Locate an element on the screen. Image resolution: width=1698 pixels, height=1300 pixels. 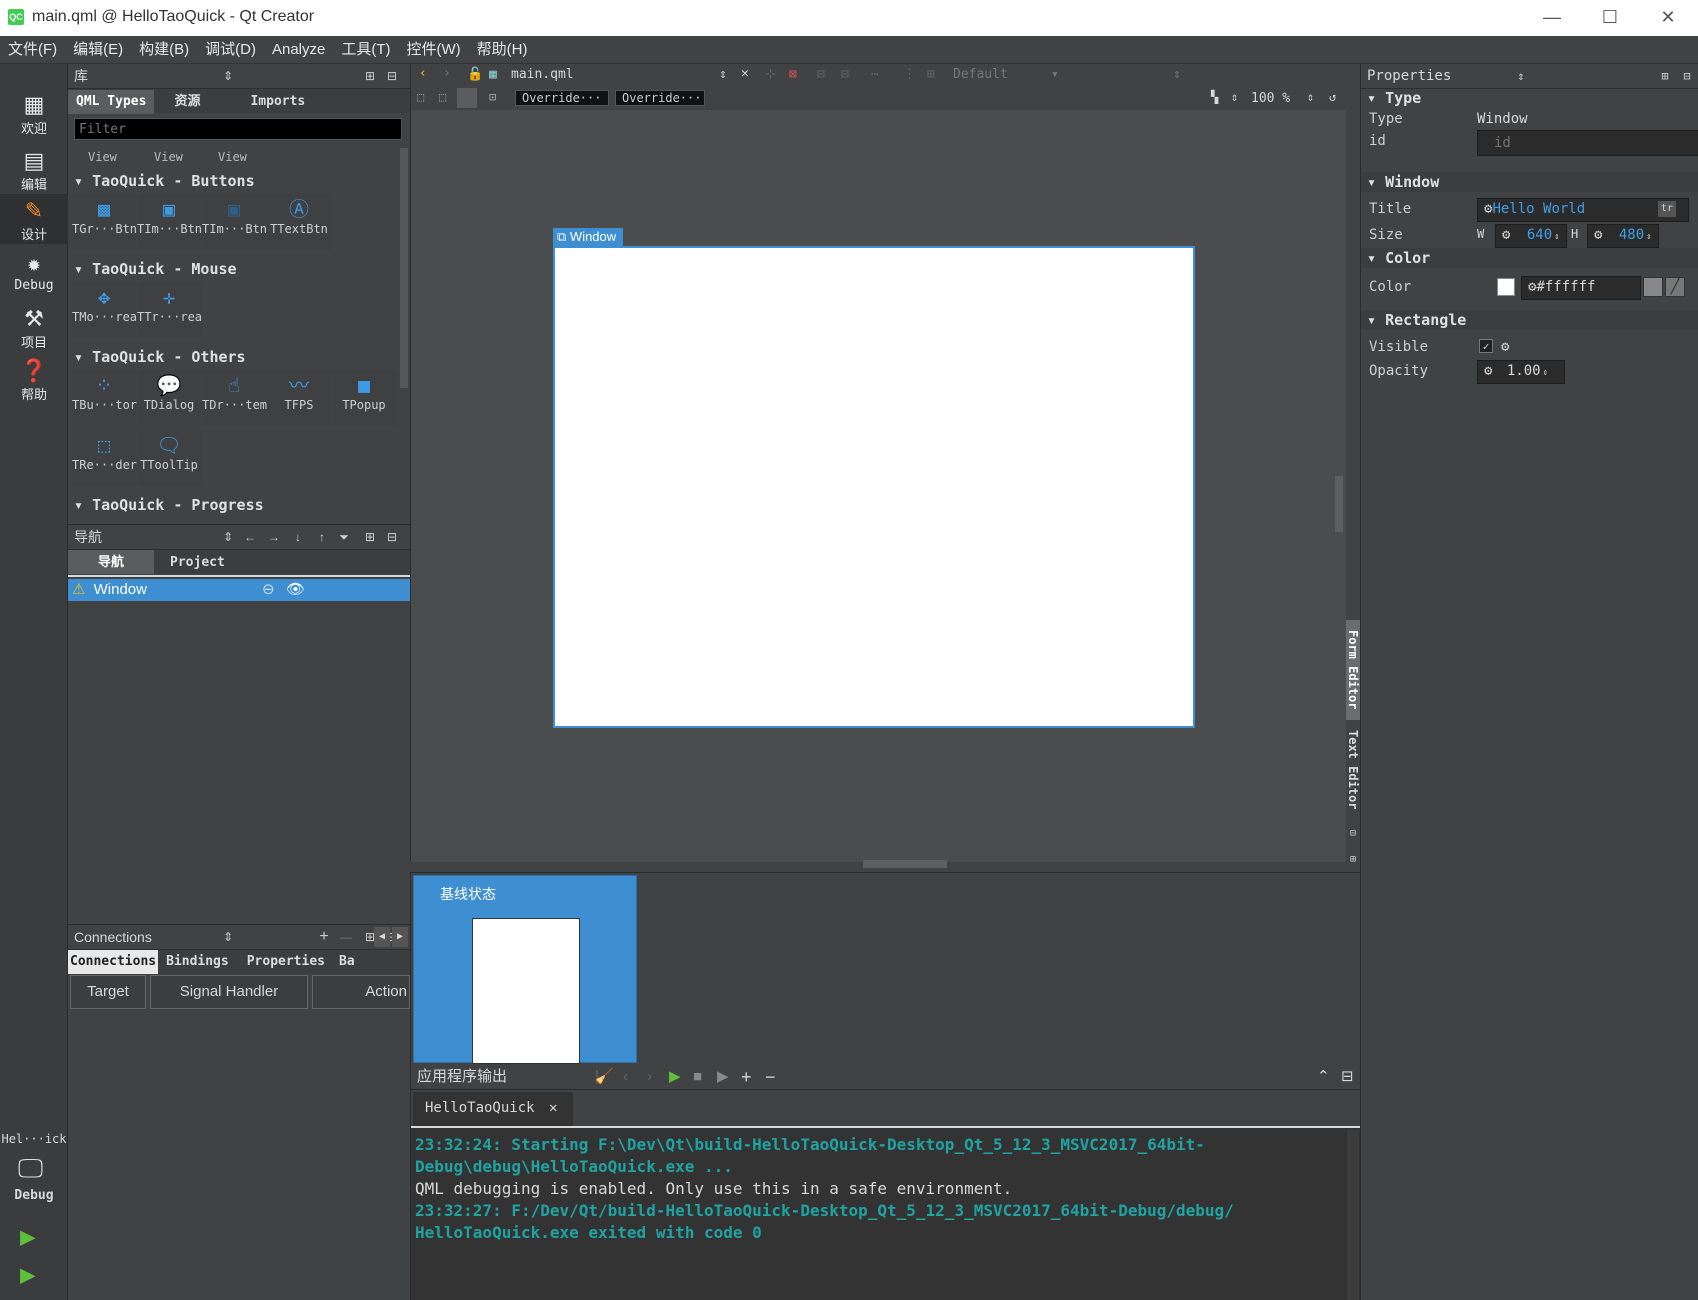
zoom-level: 100 % is located at coordinates (1270, 98).